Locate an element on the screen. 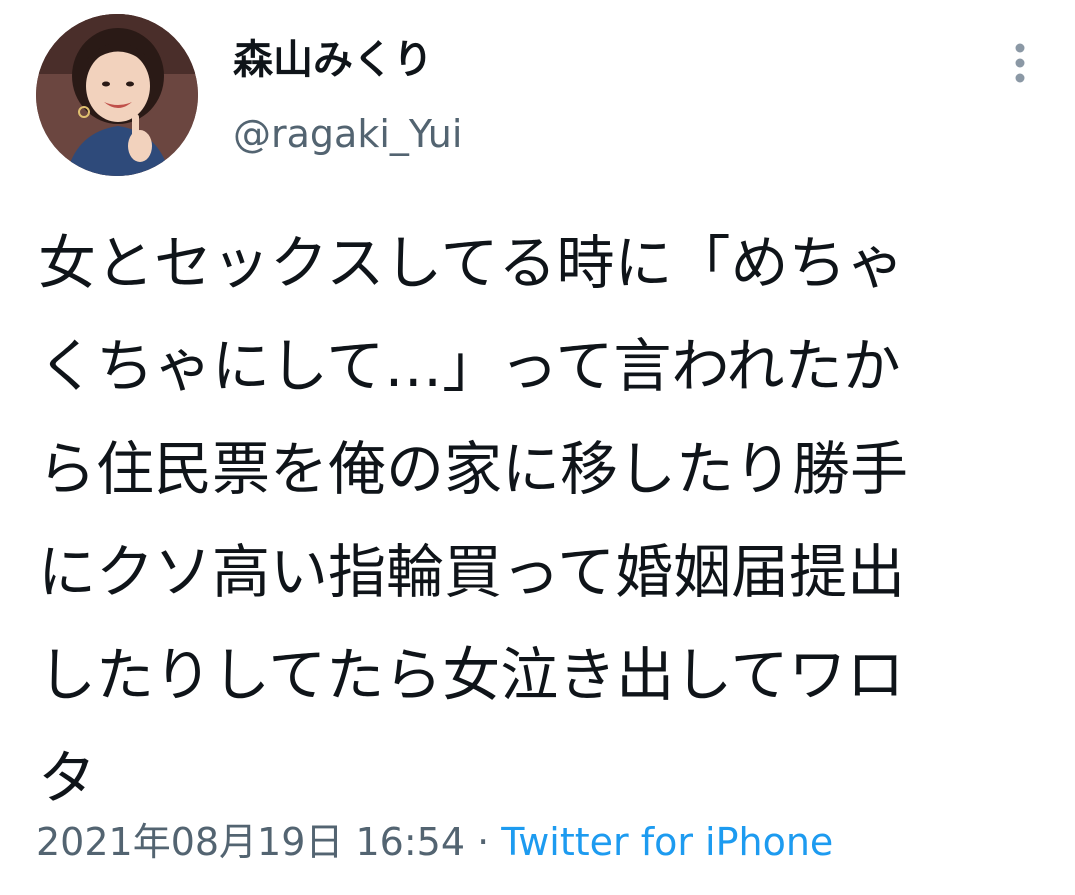 The image size is (1075, 895). tweet-text-line: くちゃにして…」って言われたか is located at coordinates (469, 366).